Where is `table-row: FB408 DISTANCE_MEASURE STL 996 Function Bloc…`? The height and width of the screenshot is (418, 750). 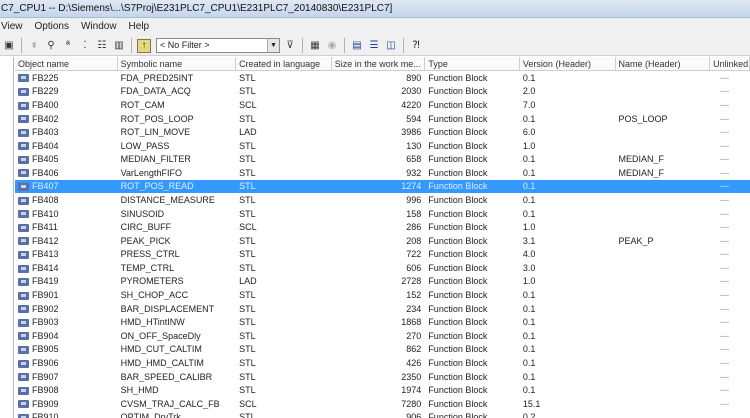 table-row: FB408 DISTANCE_MEASURE STL 996 Function Bloc… is located at coordinates (382, 200).